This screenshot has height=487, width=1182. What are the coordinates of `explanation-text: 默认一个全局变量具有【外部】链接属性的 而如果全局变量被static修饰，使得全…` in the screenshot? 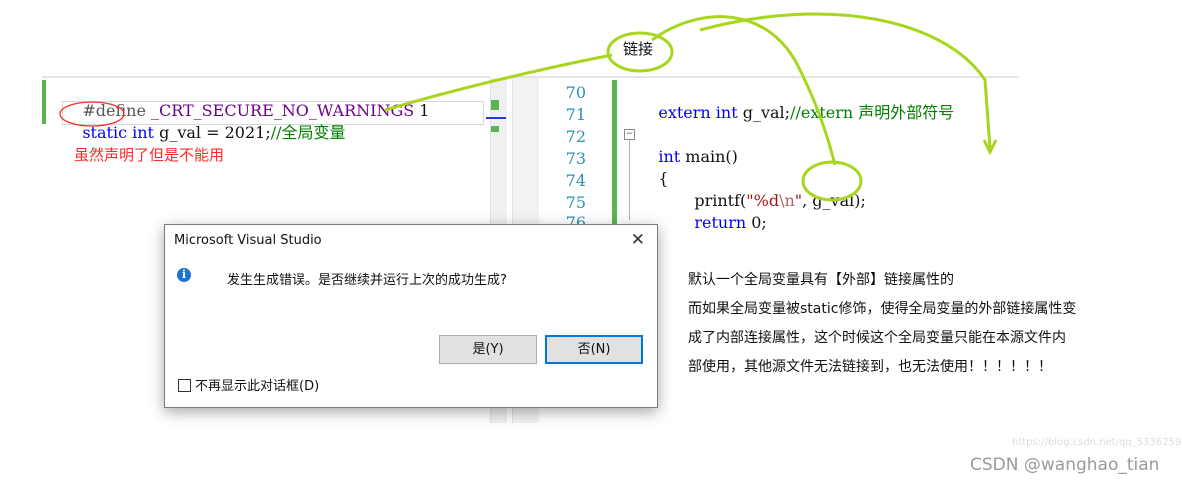 It's located at (923, 324).